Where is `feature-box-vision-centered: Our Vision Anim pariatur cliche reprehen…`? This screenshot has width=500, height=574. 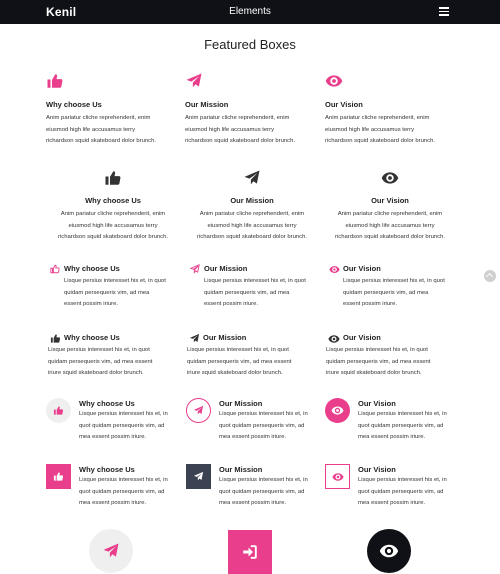 feature-box-vision-centered: Our Vision Anim pariatur cliche reprehen… is located at coordinates (390, 206).